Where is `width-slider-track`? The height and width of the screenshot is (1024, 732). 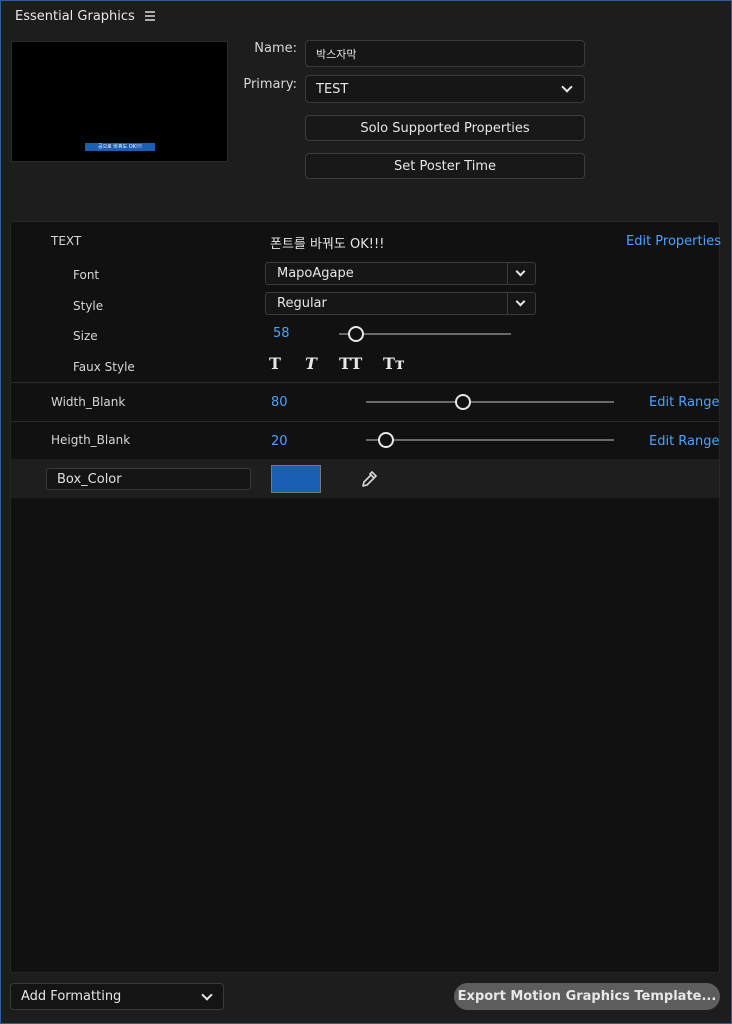 width-slider-track is located at coordinates (490, 402).